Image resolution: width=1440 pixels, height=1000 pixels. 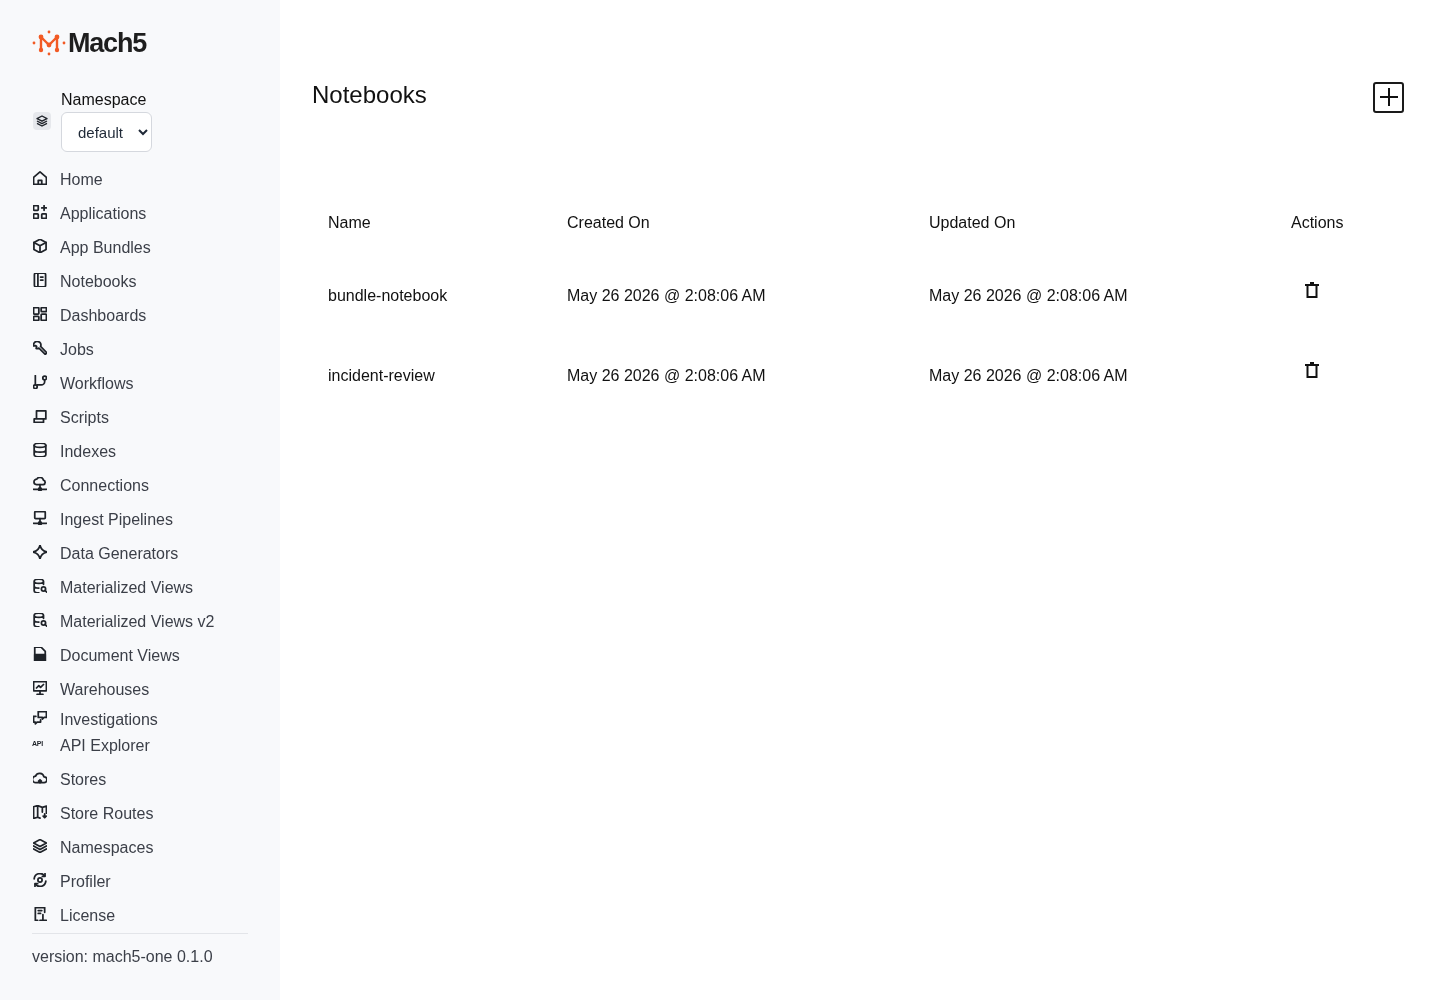 What do you see at coordinates (40, 246) in the screenshot?
I see `cube-icon` at bounding box center [40, 246].